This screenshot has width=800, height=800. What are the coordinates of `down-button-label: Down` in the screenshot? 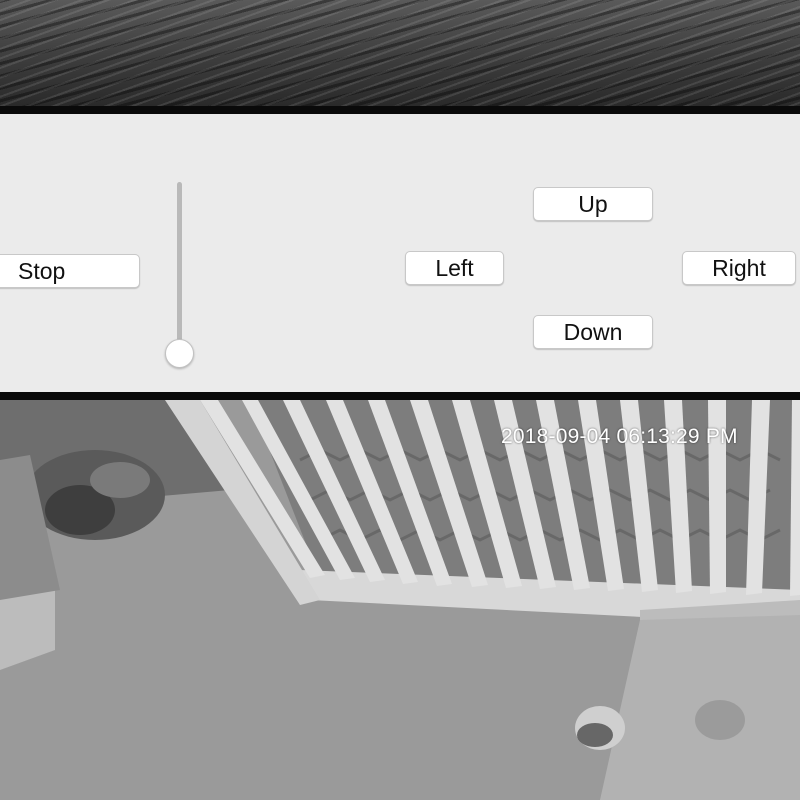 It's located at (593, 331).